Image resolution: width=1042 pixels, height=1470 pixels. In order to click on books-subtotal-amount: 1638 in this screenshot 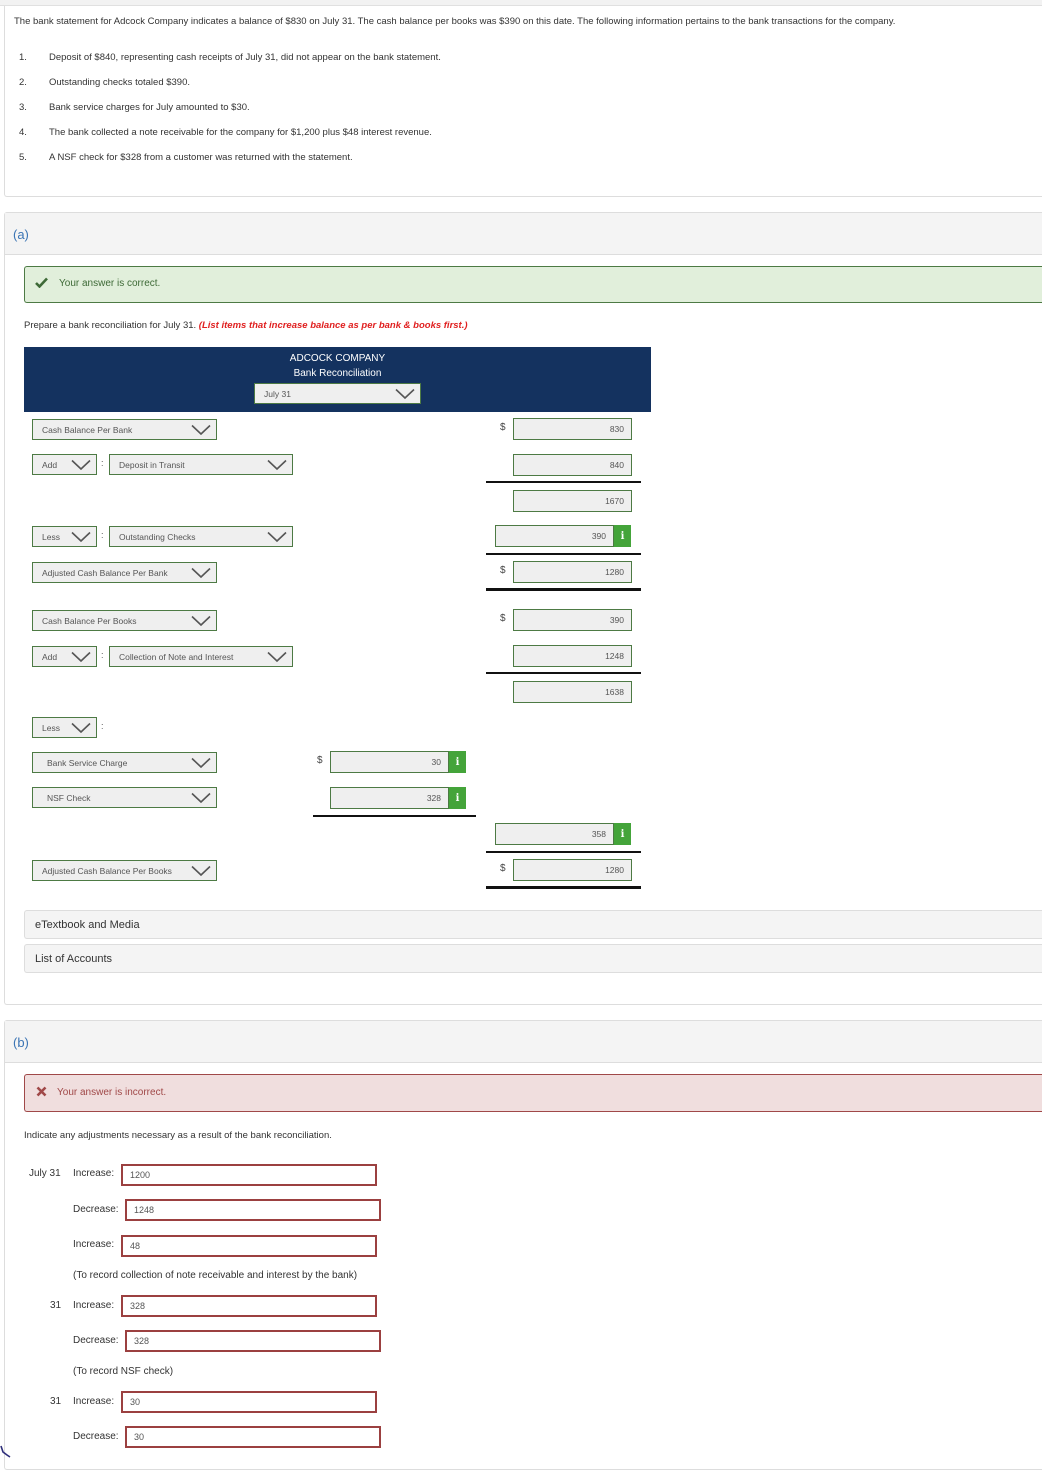, I will do `click(572, 692)`.